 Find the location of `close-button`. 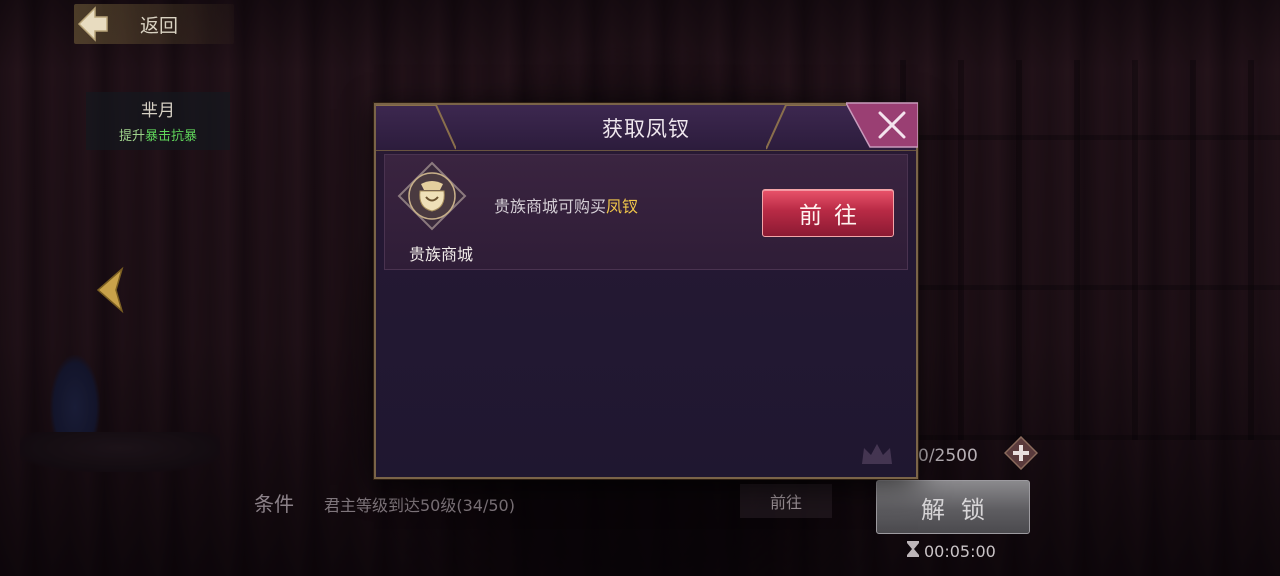

close-button is located at coordinates (881, 125).